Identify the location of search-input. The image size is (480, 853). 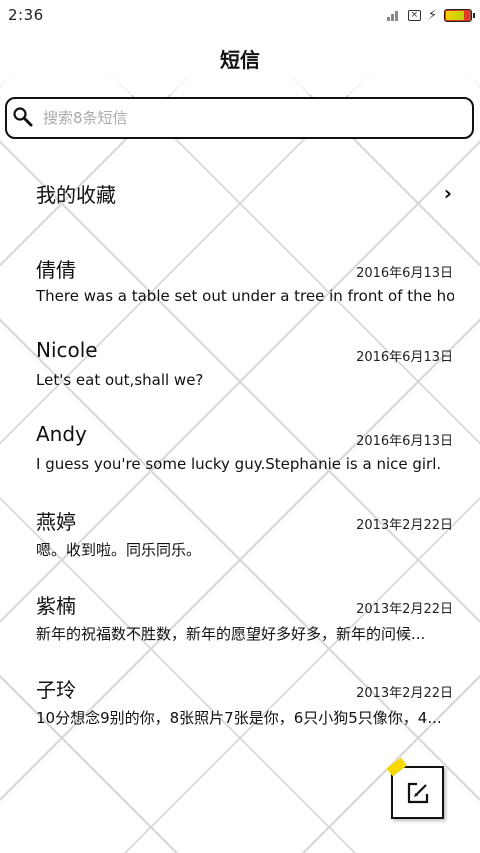
(243, 118).